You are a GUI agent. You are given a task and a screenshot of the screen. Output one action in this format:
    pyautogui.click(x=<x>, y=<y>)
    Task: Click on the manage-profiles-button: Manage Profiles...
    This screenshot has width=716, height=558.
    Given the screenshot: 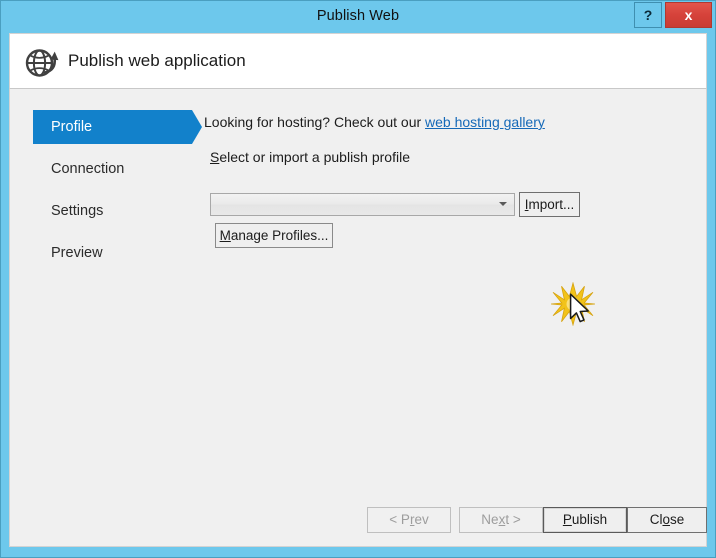 What is the action you would take?
    pyautogui.click(x=274, y=235)
    